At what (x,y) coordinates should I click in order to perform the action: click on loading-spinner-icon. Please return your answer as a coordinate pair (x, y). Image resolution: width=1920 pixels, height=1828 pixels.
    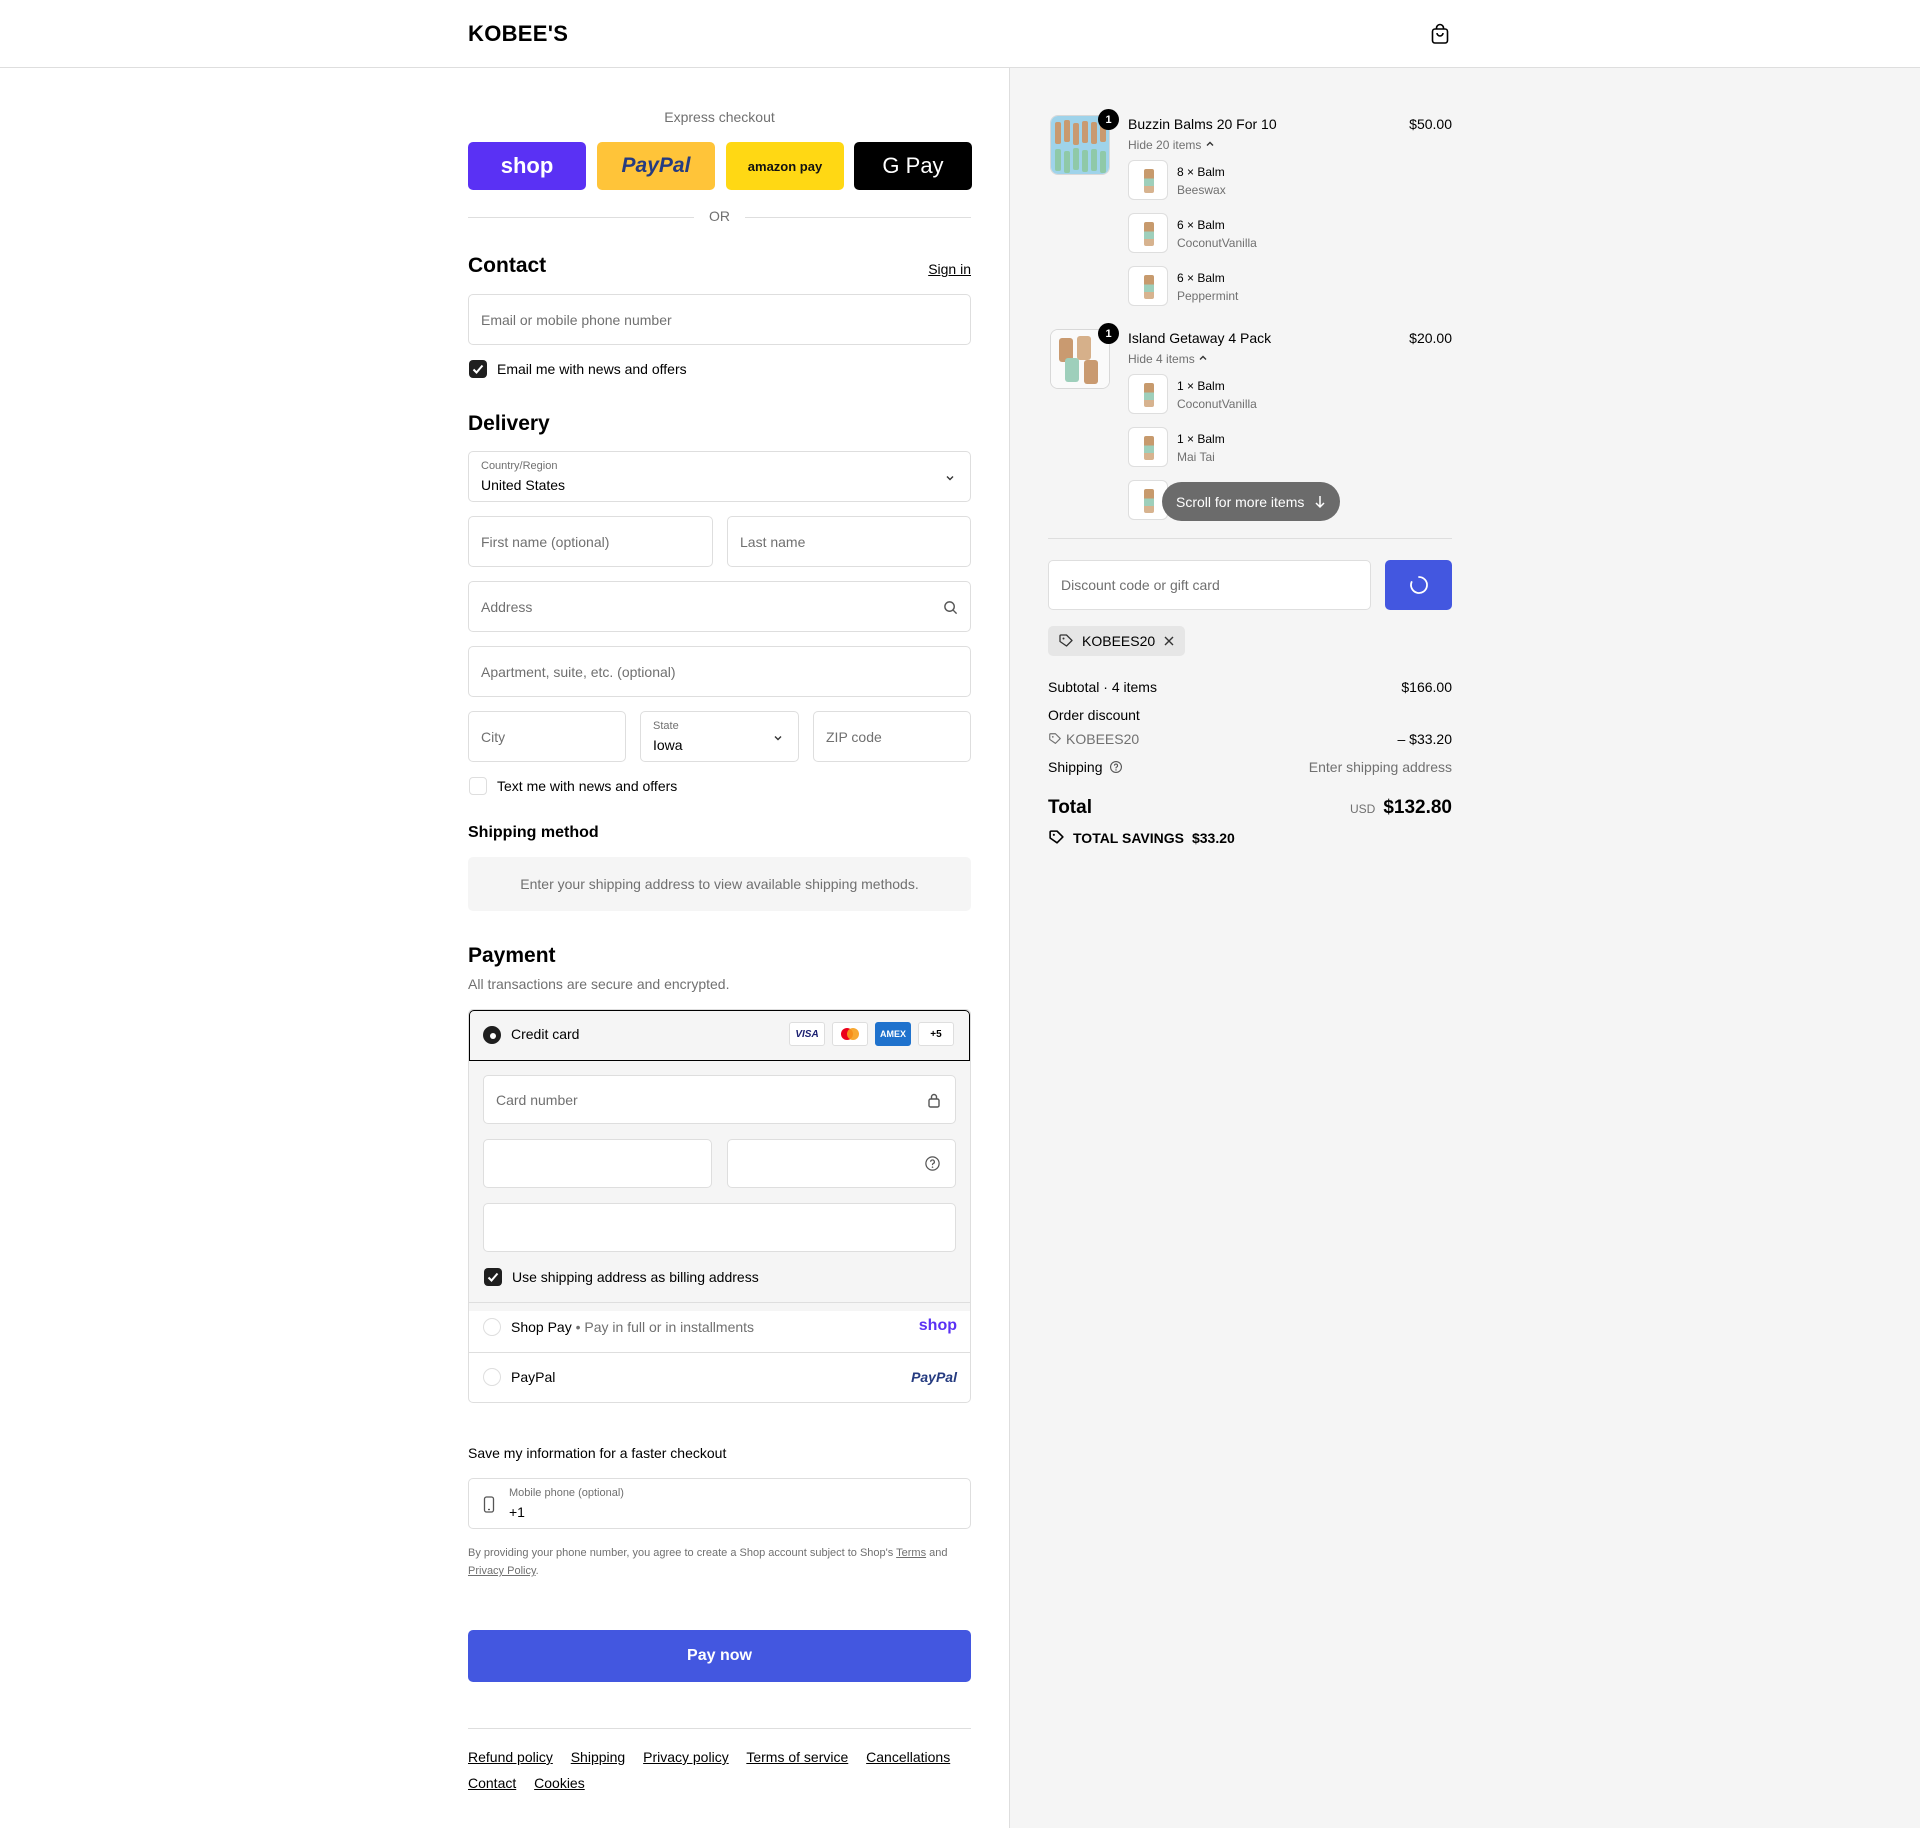
    Looking at the image, I should click on (1418, 585).